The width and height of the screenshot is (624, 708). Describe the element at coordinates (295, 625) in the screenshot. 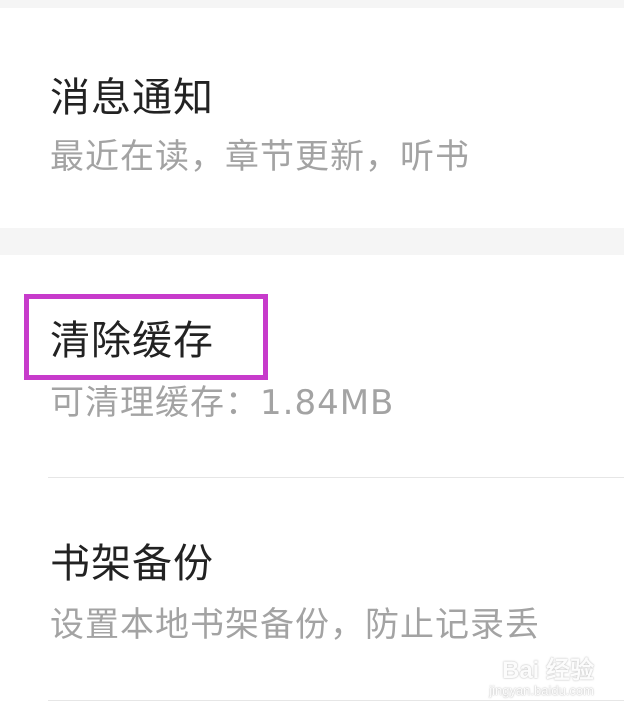

I see `item-subtitle: 设置本地书架备份，防止记录丢` at that location.